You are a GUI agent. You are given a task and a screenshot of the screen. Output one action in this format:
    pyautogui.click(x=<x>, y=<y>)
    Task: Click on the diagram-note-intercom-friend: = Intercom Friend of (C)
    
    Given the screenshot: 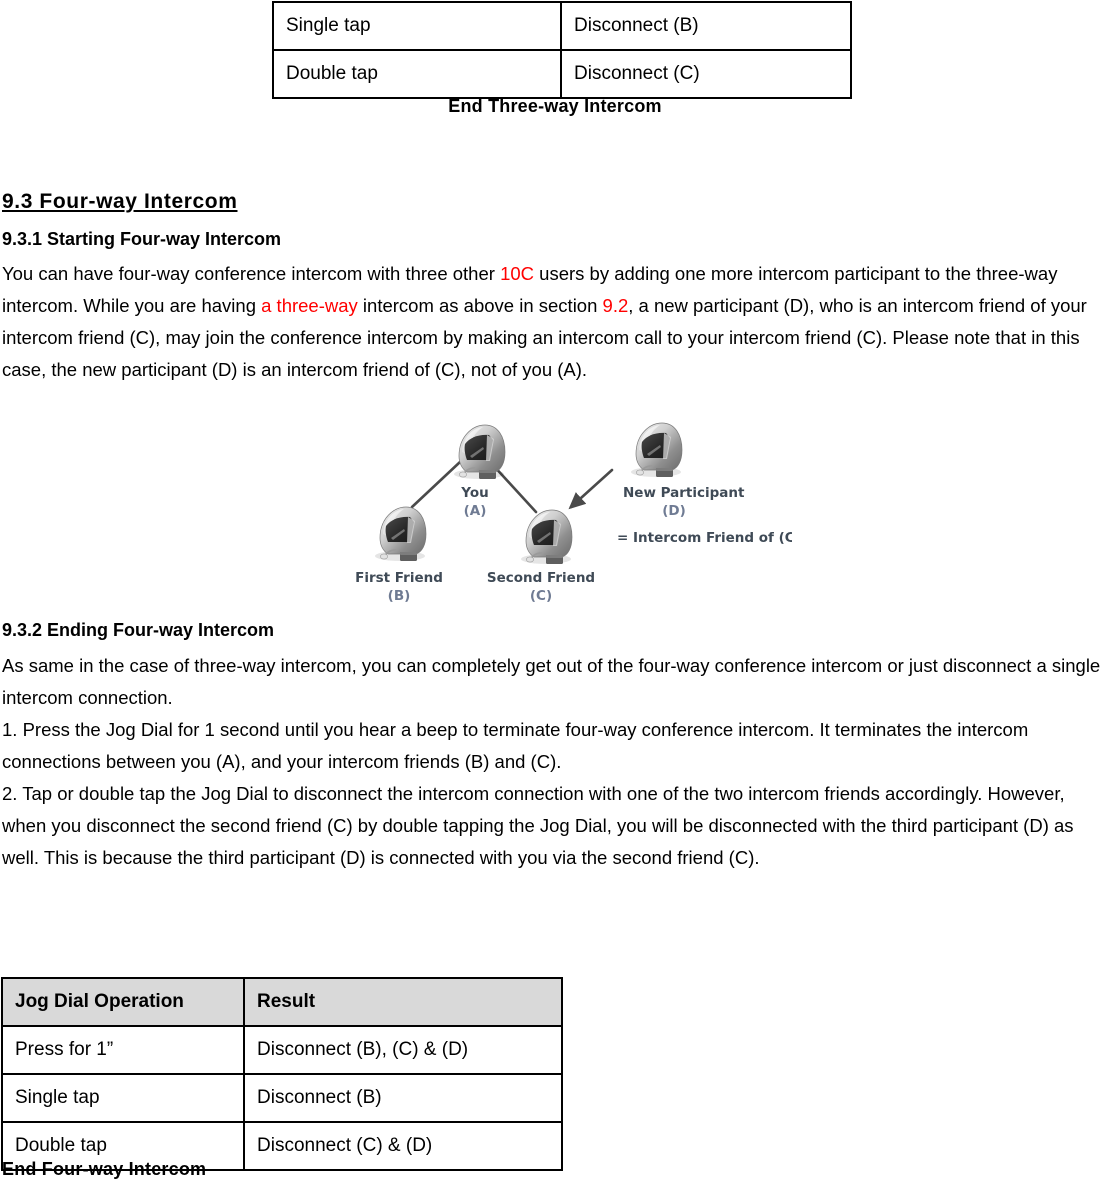 What is the action you would take?
    pyautogui.click(x=704, y=538)
    